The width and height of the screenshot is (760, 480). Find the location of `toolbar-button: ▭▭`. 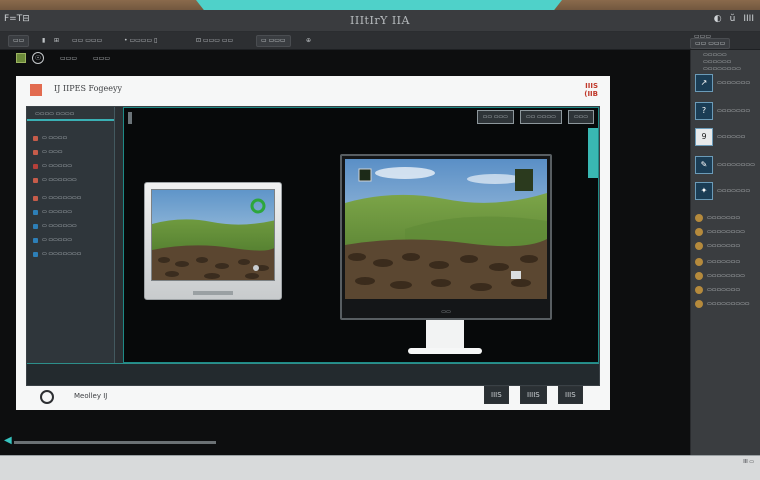

toolbar-button: ▭▭ is located at coordinates (19, 41).